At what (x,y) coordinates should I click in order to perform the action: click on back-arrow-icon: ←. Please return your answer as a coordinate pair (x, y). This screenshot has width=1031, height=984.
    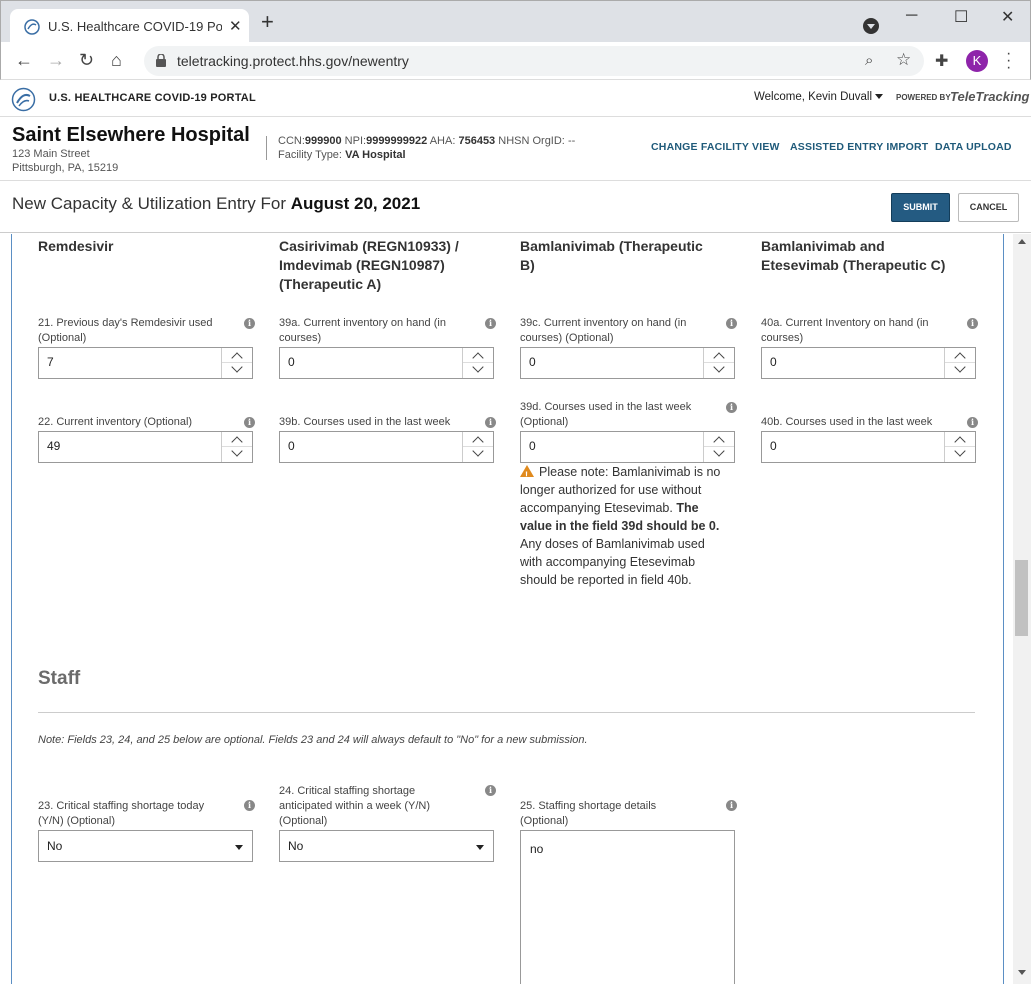
    Looking at the image, I should click on (24, 60).